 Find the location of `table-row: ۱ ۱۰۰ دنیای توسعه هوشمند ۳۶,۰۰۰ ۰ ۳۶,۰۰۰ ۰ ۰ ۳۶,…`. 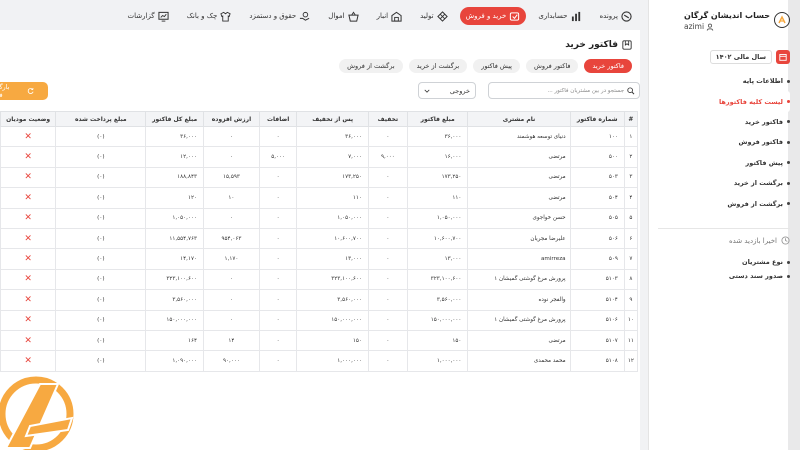

table-row: ۱ ۱۰۰ دنیای توسعه هوشمند ۳۶,۰۰۰ ۰ ۳۶,۰۰۰ ۰ ۰ ۳۶,… is located at coordinates (319, 136).